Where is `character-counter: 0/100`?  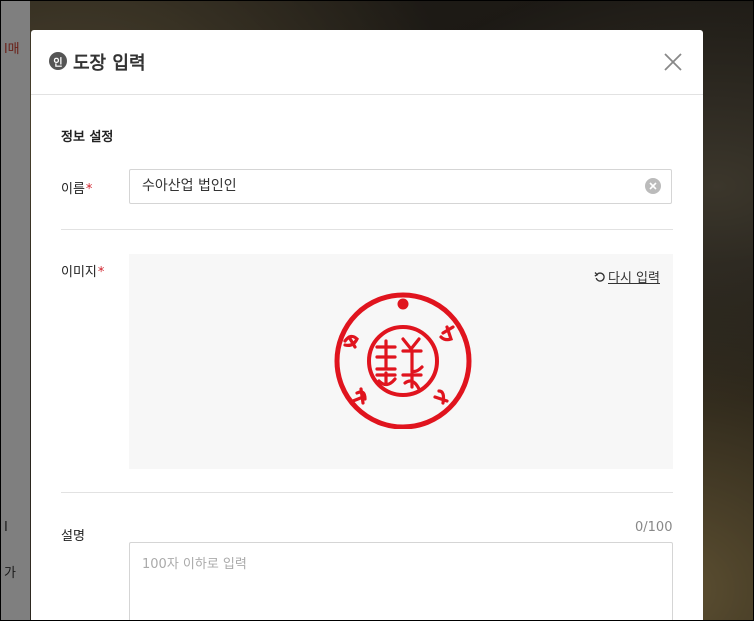 character-counter: 0/100 is located at coordinates (654, 527).